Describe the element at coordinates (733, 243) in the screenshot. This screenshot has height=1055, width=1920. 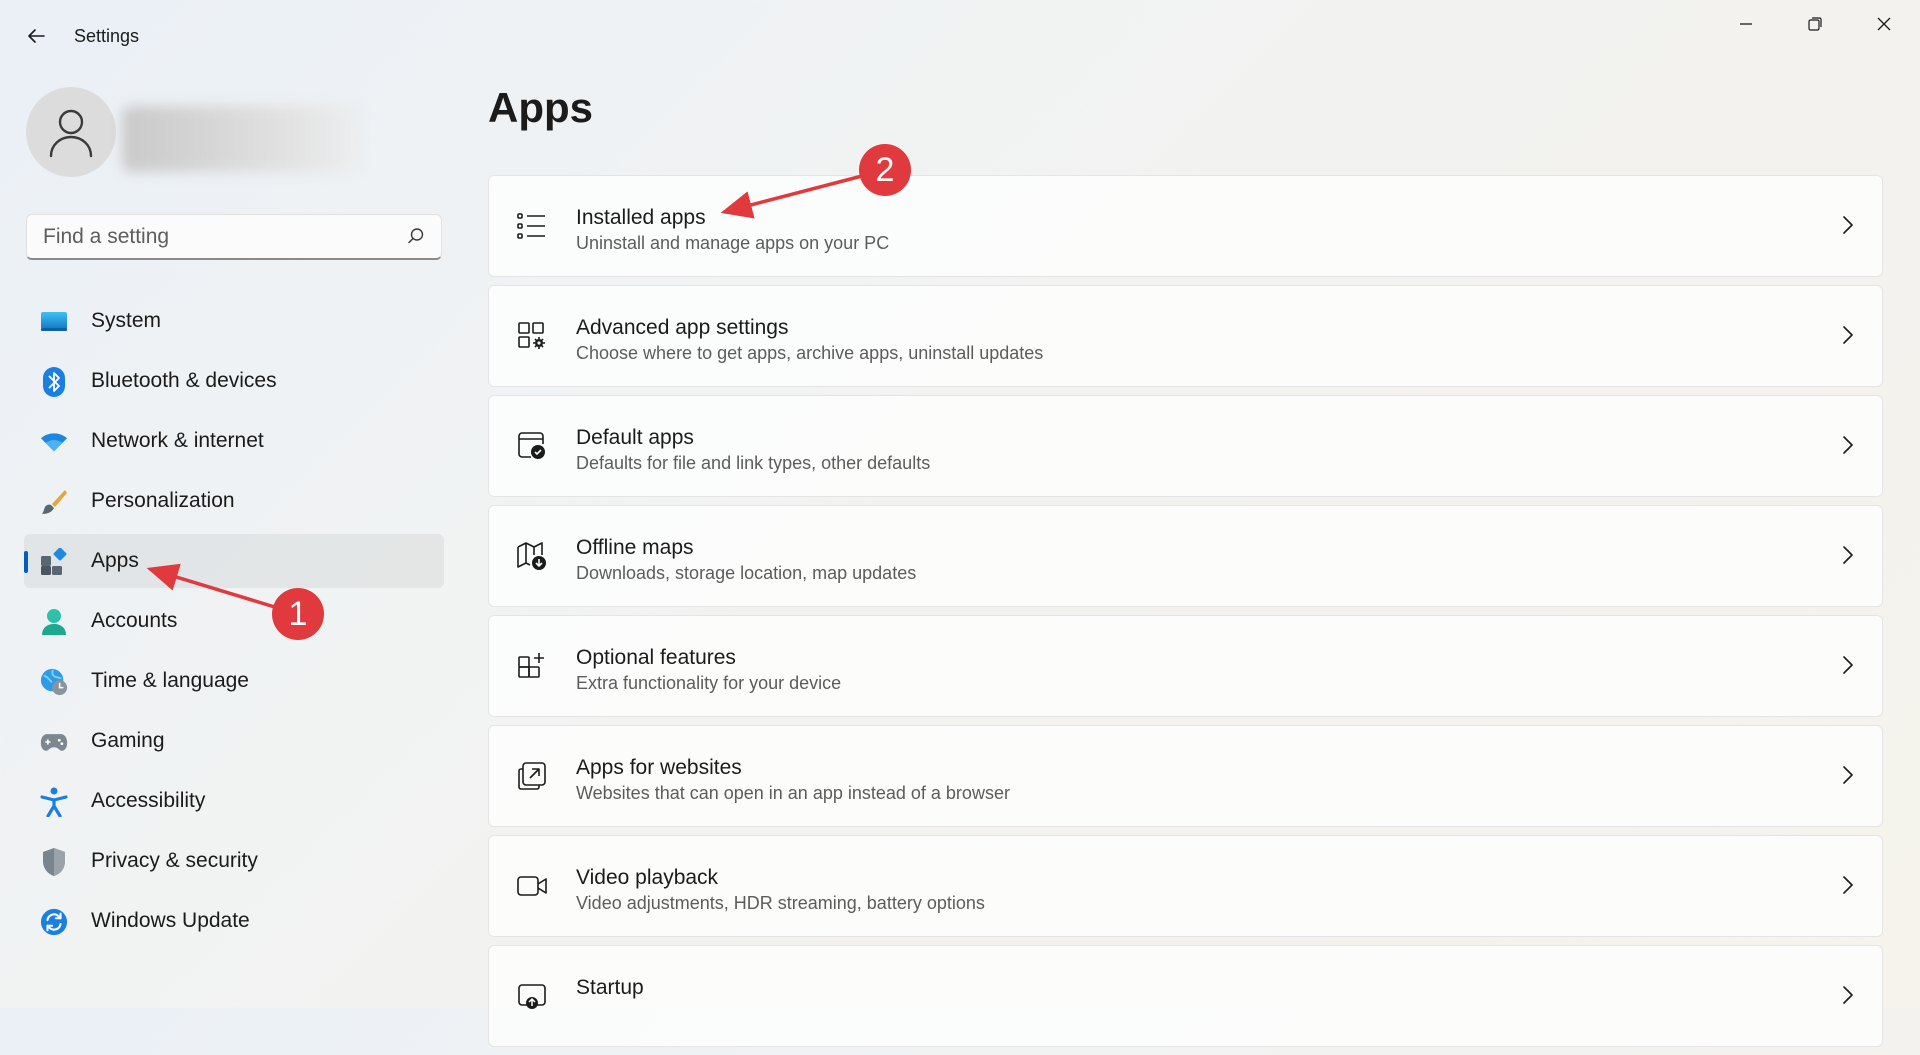
I see `card-subtitle: Uninstall and manage apps on your PC` at that location.